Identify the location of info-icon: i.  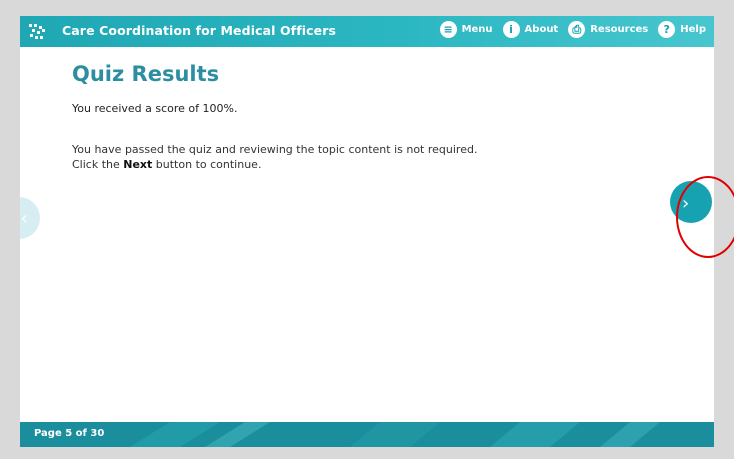
(511, 29).